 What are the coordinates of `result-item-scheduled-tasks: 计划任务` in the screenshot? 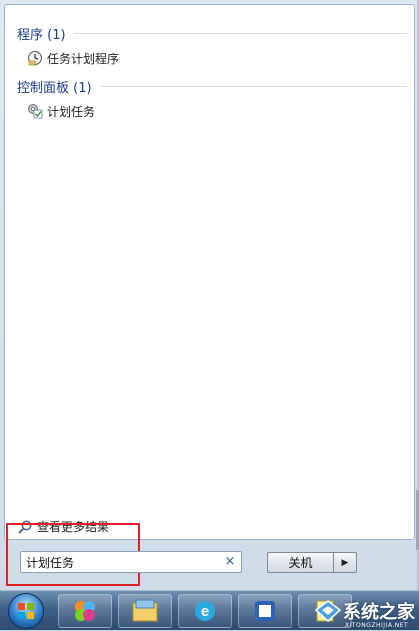 It's located at (65, 111).